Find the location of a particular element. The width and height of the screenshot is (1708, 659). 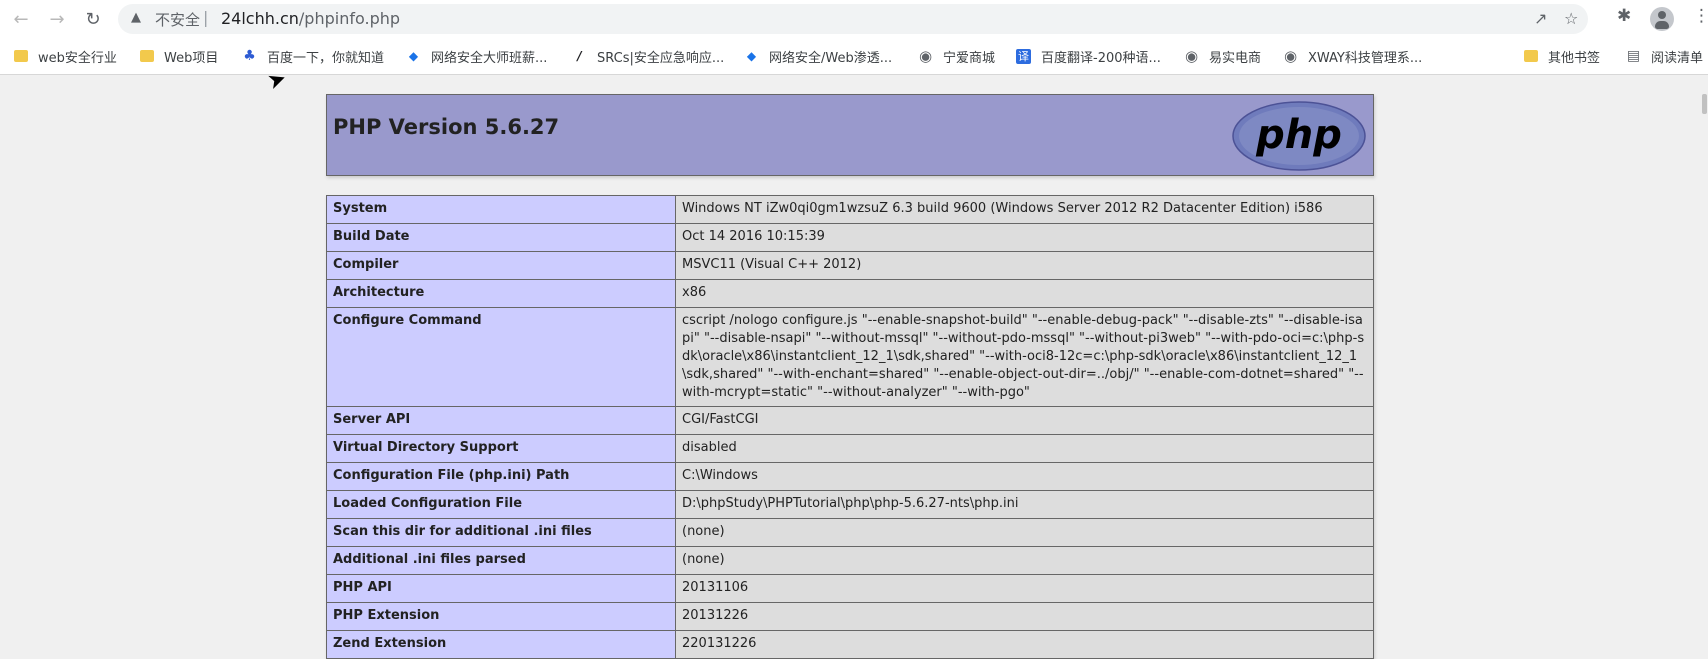

baidu-icon: ♣ is located at coordinates (249, 55).